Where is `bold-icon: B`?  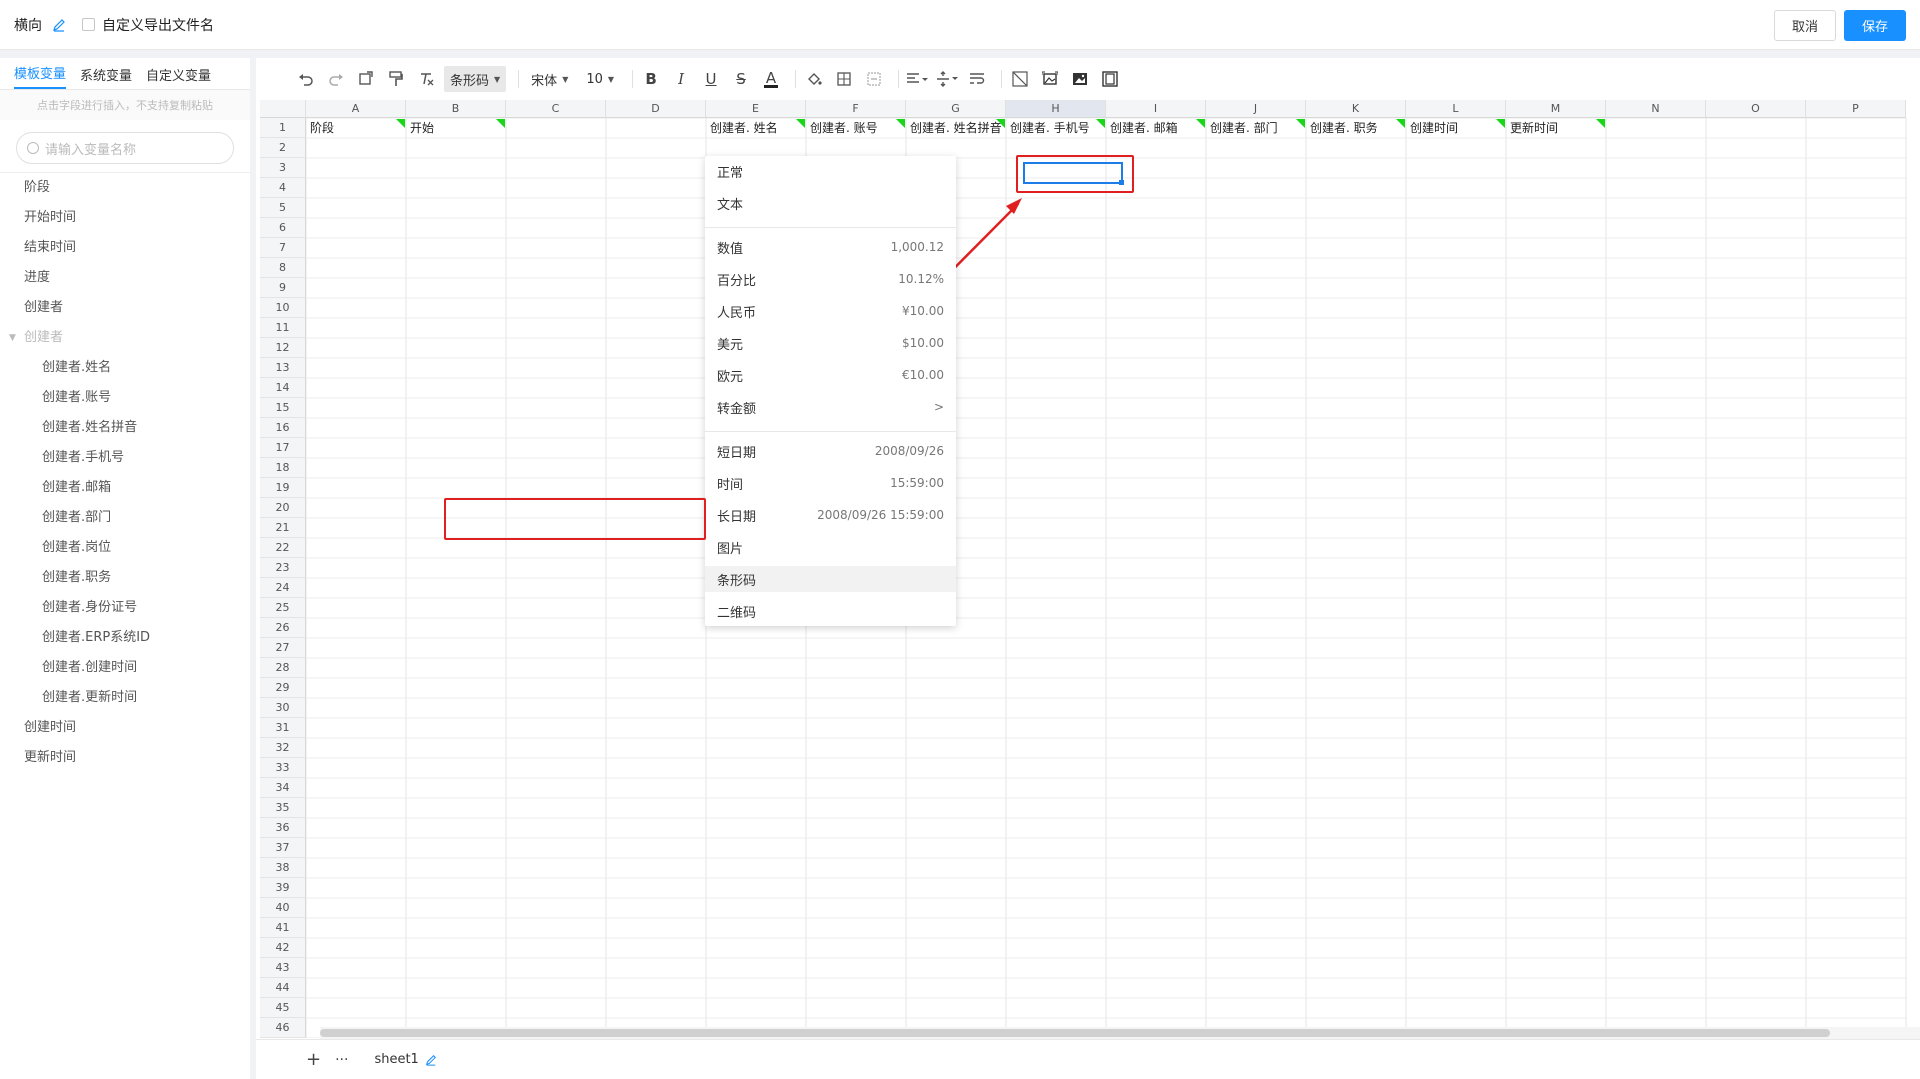
bold-icon: B is located at coordinates (651, 79).